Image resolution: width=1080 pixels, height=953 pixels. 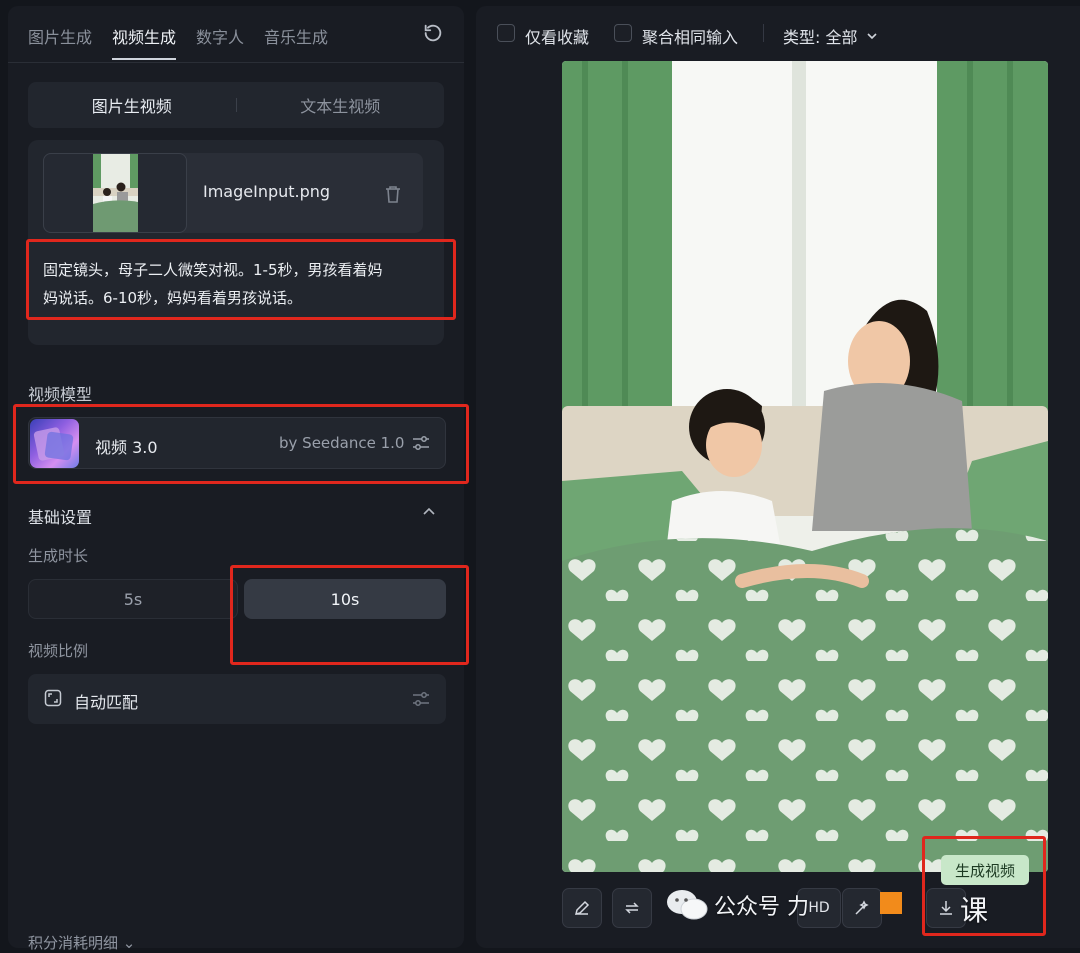 I want to click on chevron-down-icon: ⌄, so click(x=129, y=943).